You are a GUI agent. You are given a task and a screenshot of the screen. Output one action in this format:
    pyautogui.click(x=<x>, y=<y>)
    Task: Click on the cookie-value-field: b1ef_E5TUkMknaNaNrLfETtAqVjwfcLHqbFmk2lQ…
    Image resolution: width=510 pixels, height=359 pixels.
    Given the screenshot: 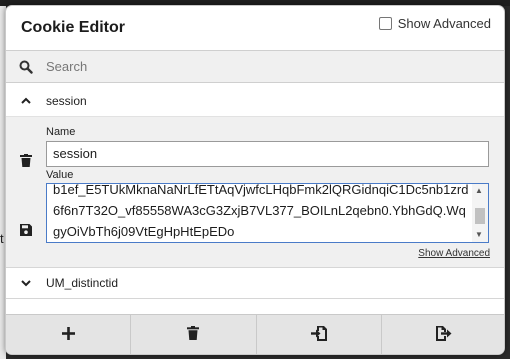 What is the action you would take?
    pyautogui.click(x=267, y=213)
    